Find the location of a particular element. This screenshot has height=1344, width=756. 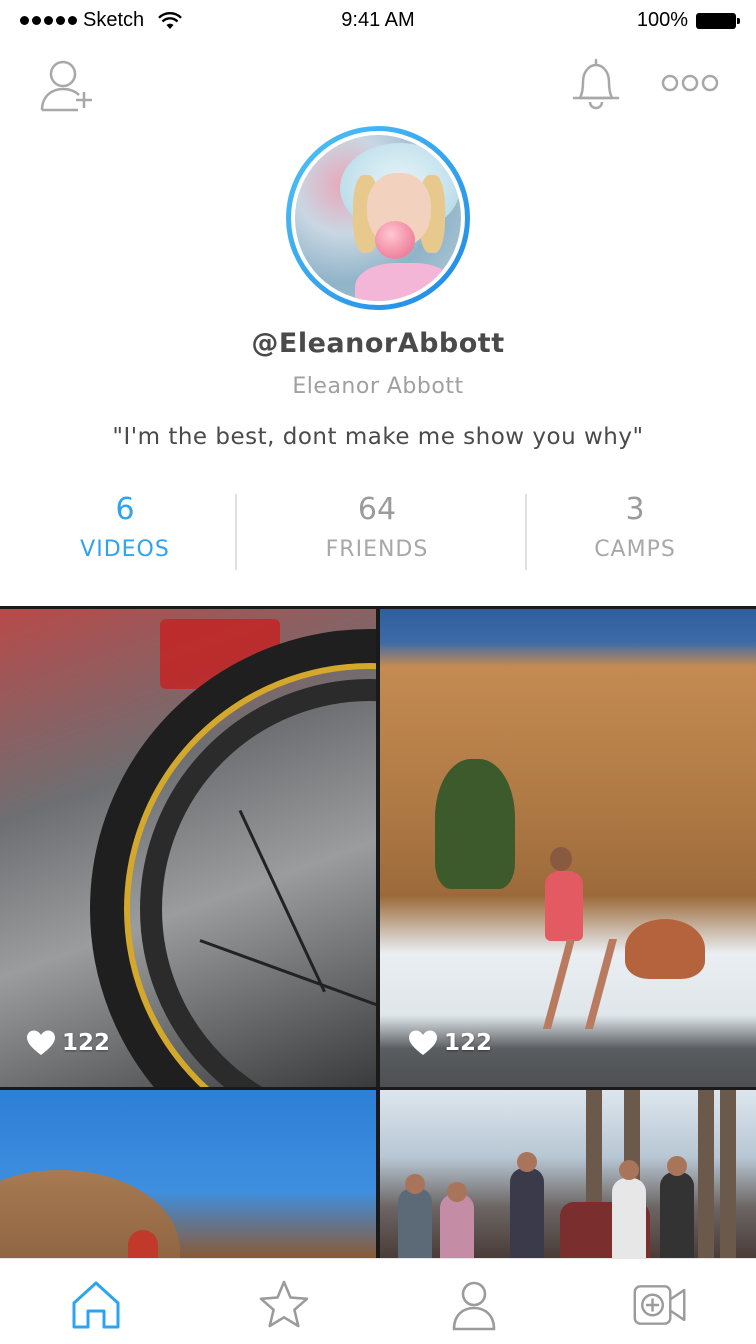

stat-label: FRIENDS is located at coordinates (377, 549).